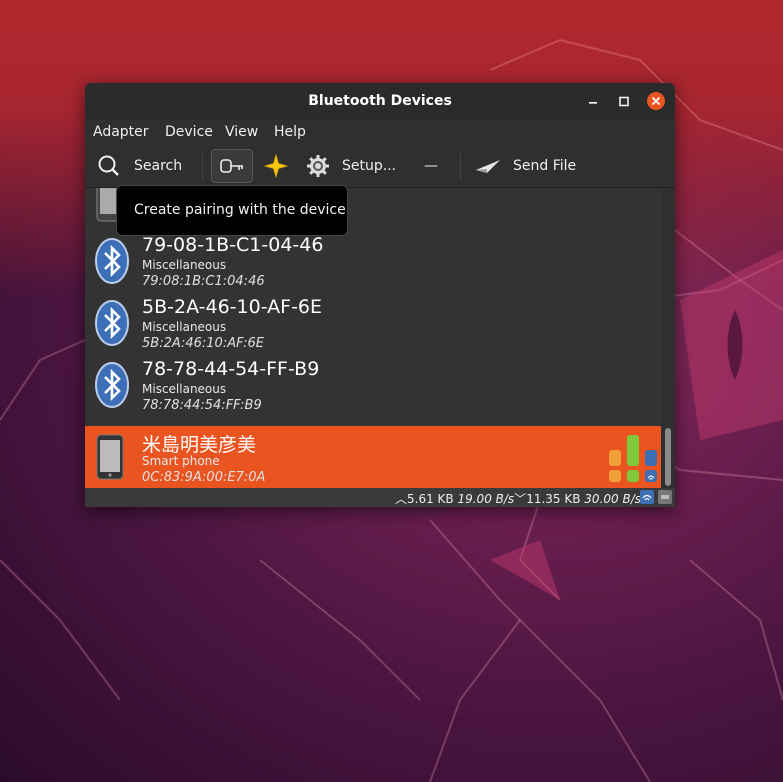  Describe the element at coordinates (553, 499) in the screenshot. I see `download-total: 11.35 KB` at that location.